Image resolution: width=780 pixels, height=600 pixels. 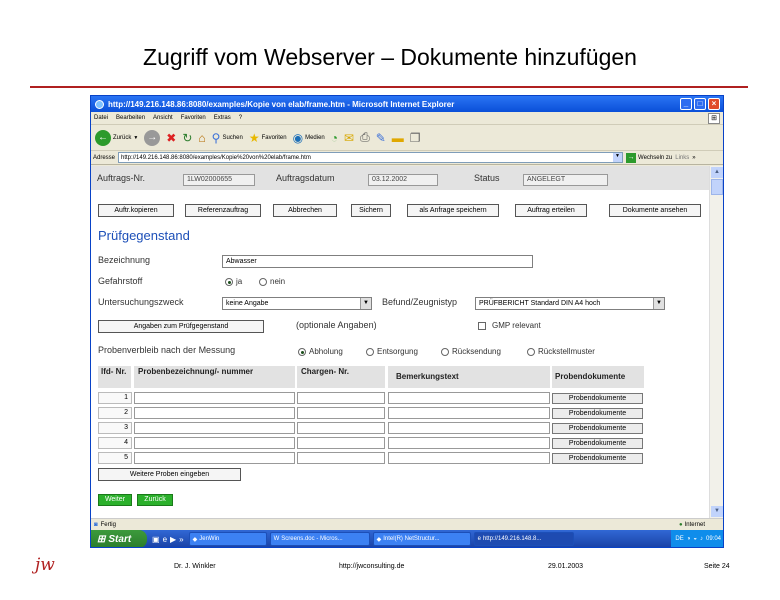 What do you see at coordinates (371, 210) in the screenshot?
I see `save-button: Sichern` at bounding box center [371, 210].